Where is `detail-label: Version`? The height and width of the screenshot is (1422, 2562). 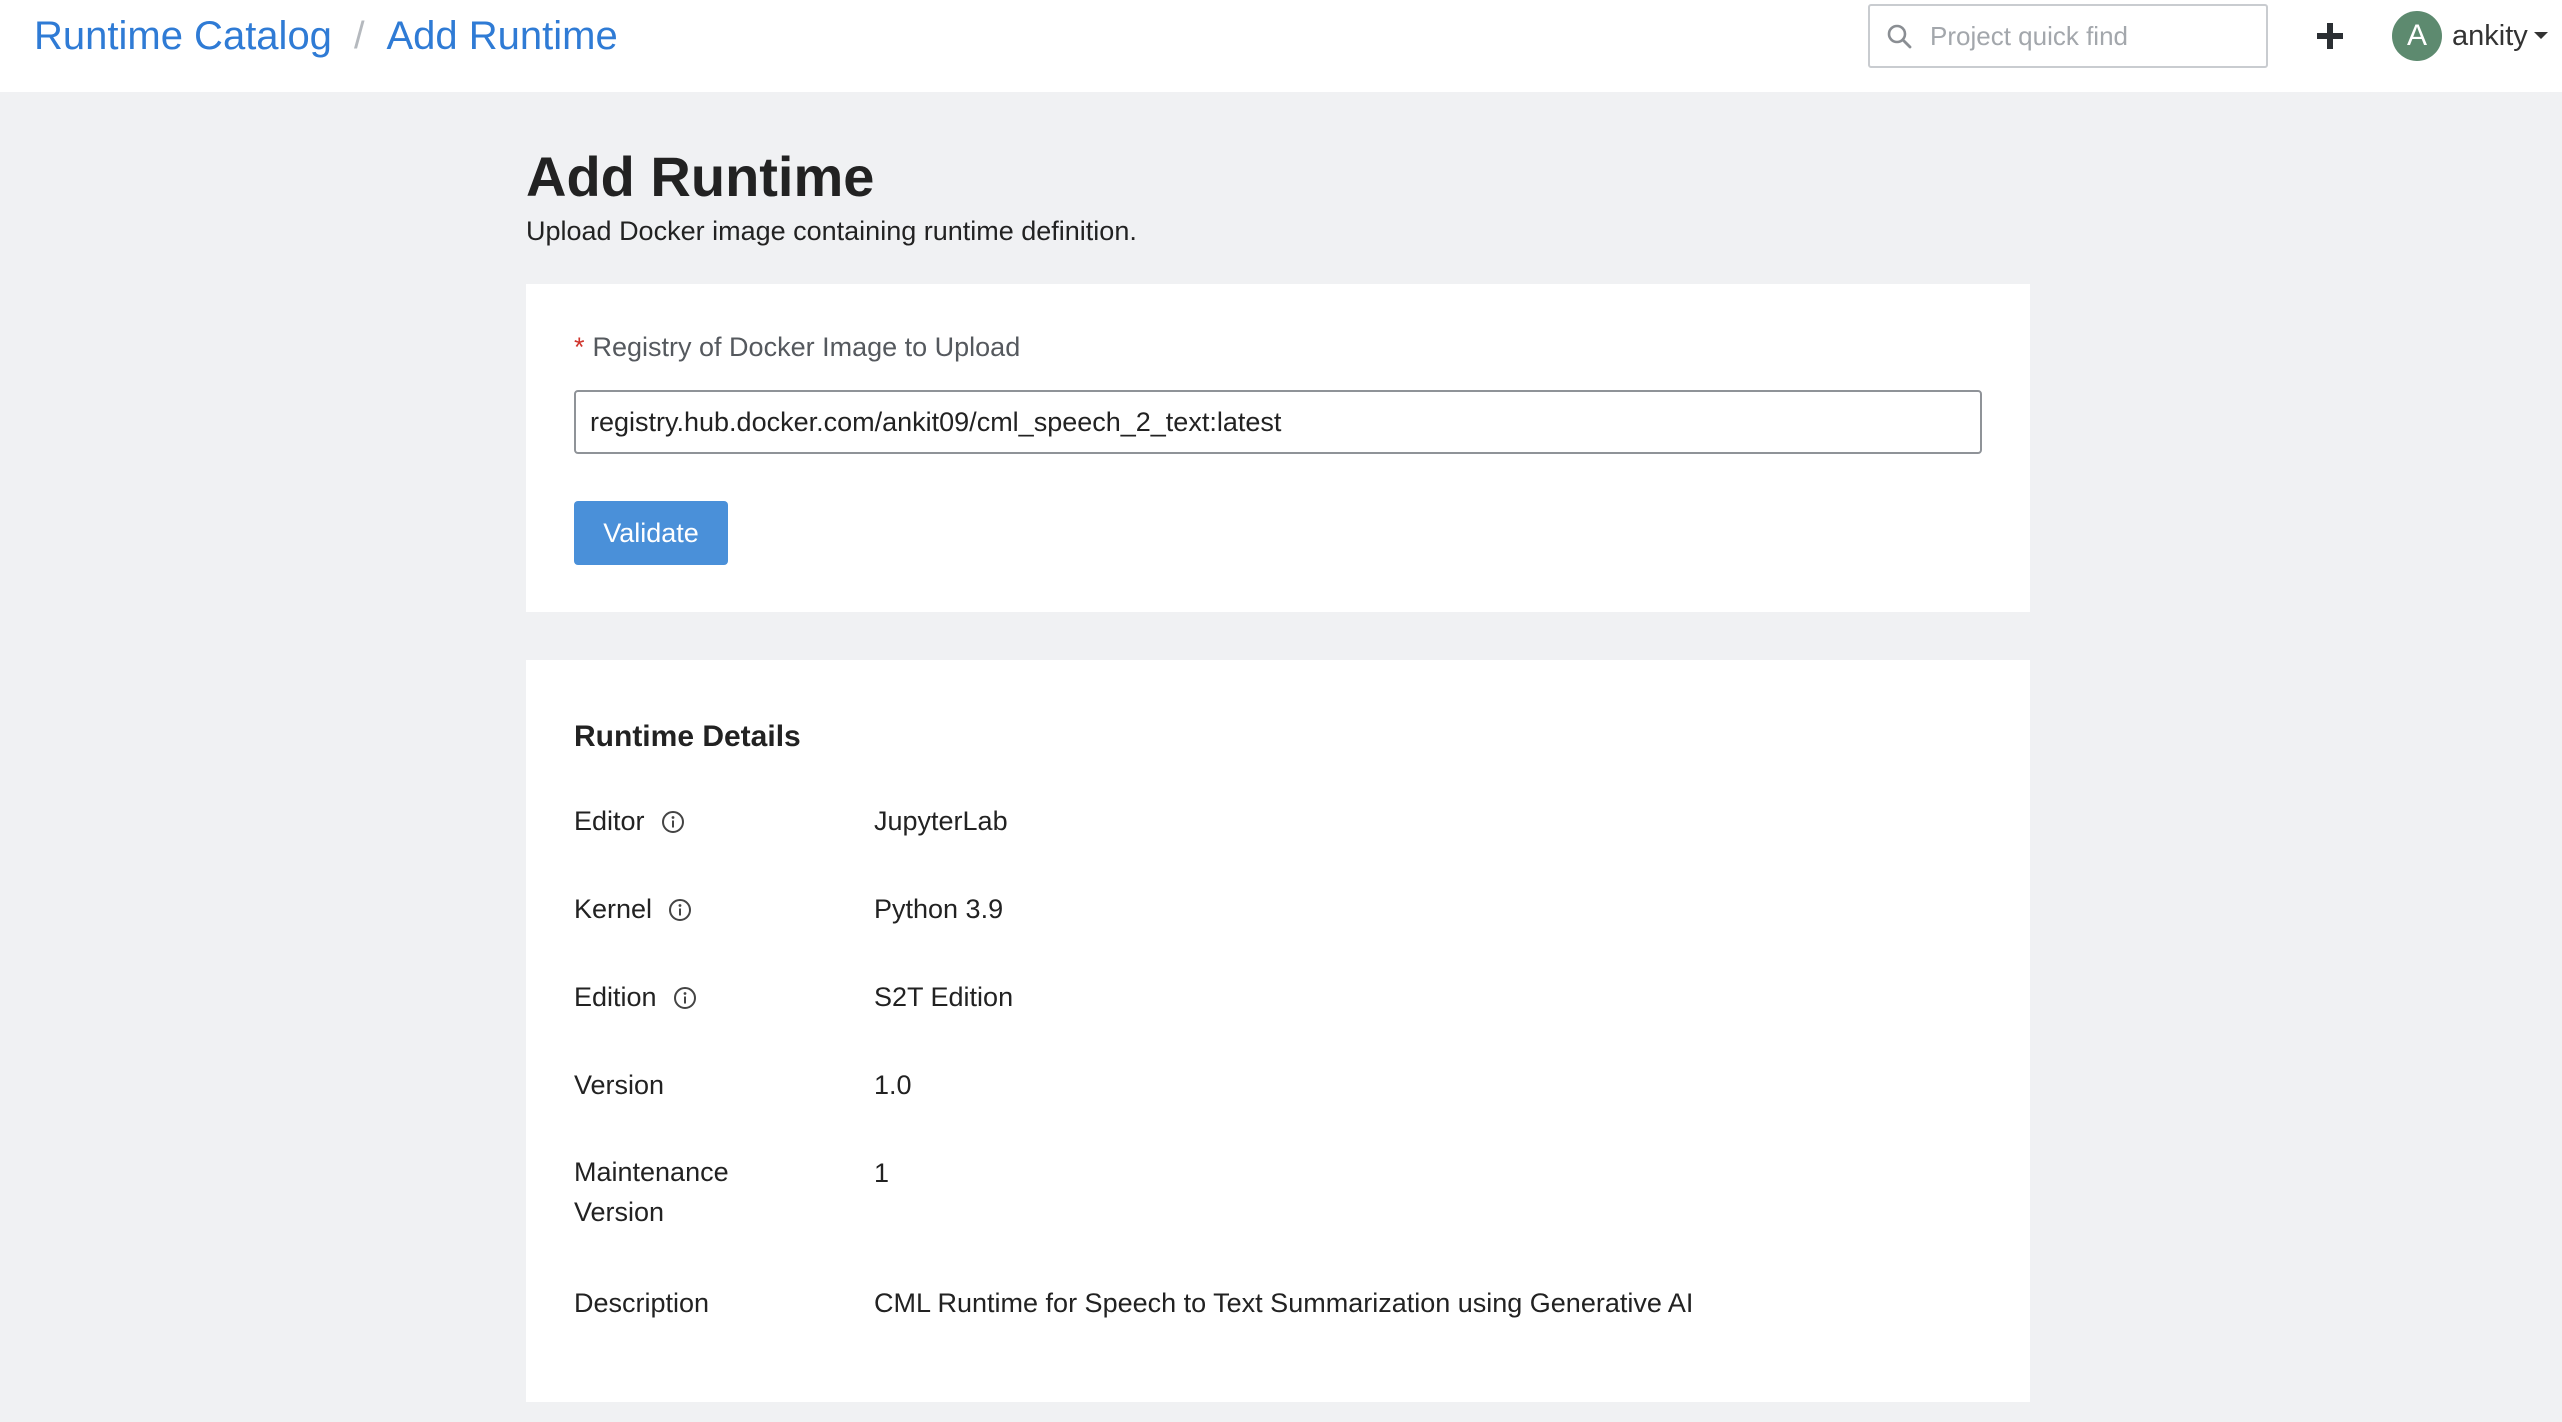 detail-label: Version is located at coordinates (619, 1085).